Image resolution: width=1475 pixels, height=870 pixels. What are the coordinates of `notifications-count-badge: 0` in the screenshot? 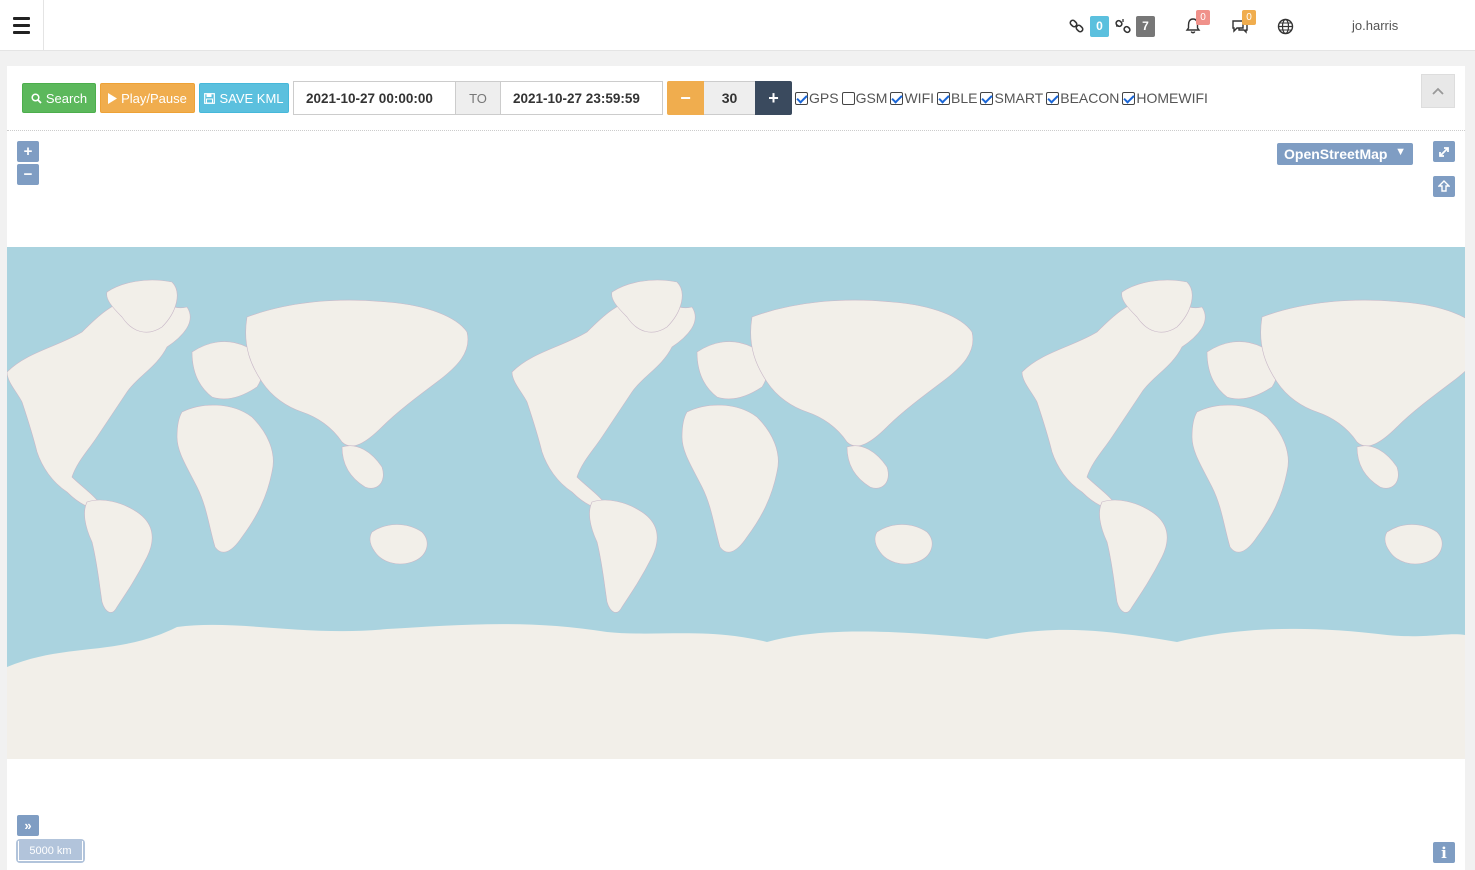 It's located at (1203, 17).